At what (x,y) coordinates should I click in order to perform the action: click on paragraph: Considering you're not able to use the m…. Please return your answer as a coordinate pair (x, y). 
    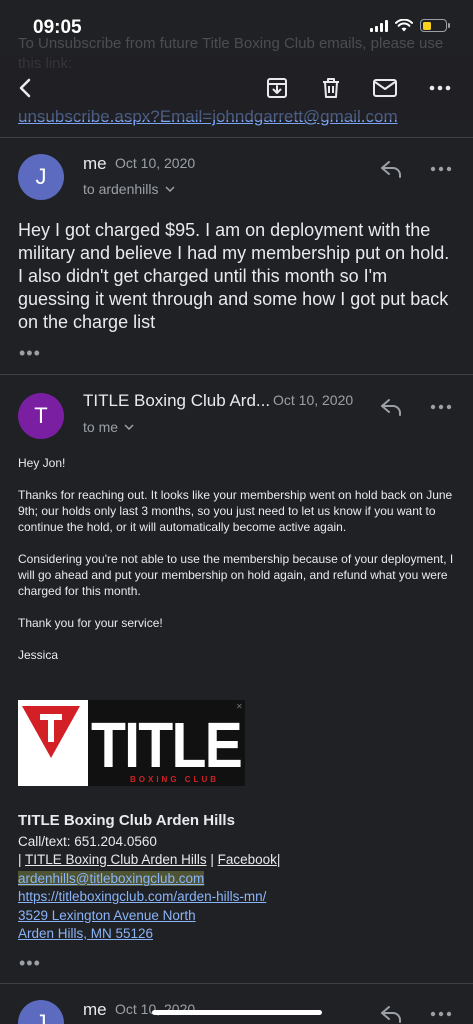
    Looking at the image, I should click on (236, 575).